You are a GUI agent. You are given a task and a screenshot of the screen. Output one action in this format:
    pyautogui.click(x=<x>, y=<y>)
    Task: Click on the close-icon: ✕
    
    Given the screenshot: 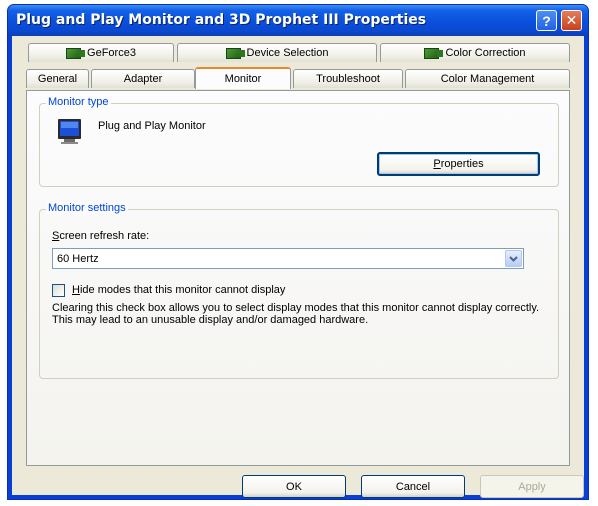 What is the action you would take?
    pyautogui.click(x=571, y=20)
    